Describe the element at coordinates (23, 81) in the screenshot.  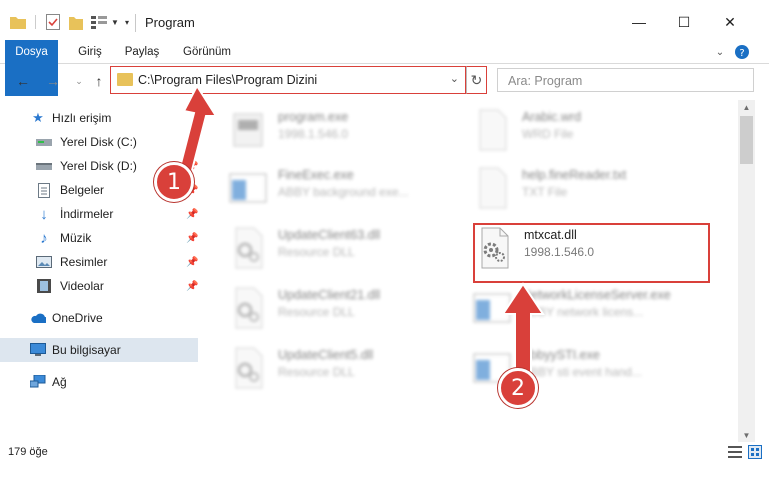
I see `back-arrow-icon: ←` at that location.